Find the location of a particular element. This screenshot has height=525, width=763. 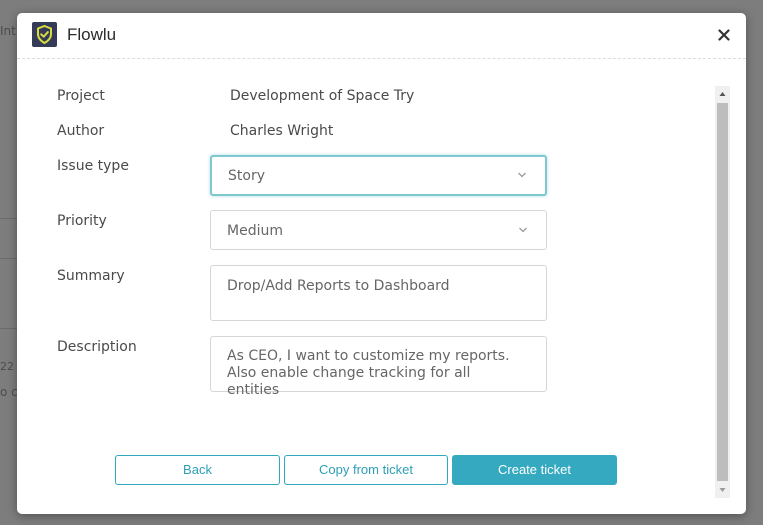

arrow-up-icon is located at coordinates (722, 94).